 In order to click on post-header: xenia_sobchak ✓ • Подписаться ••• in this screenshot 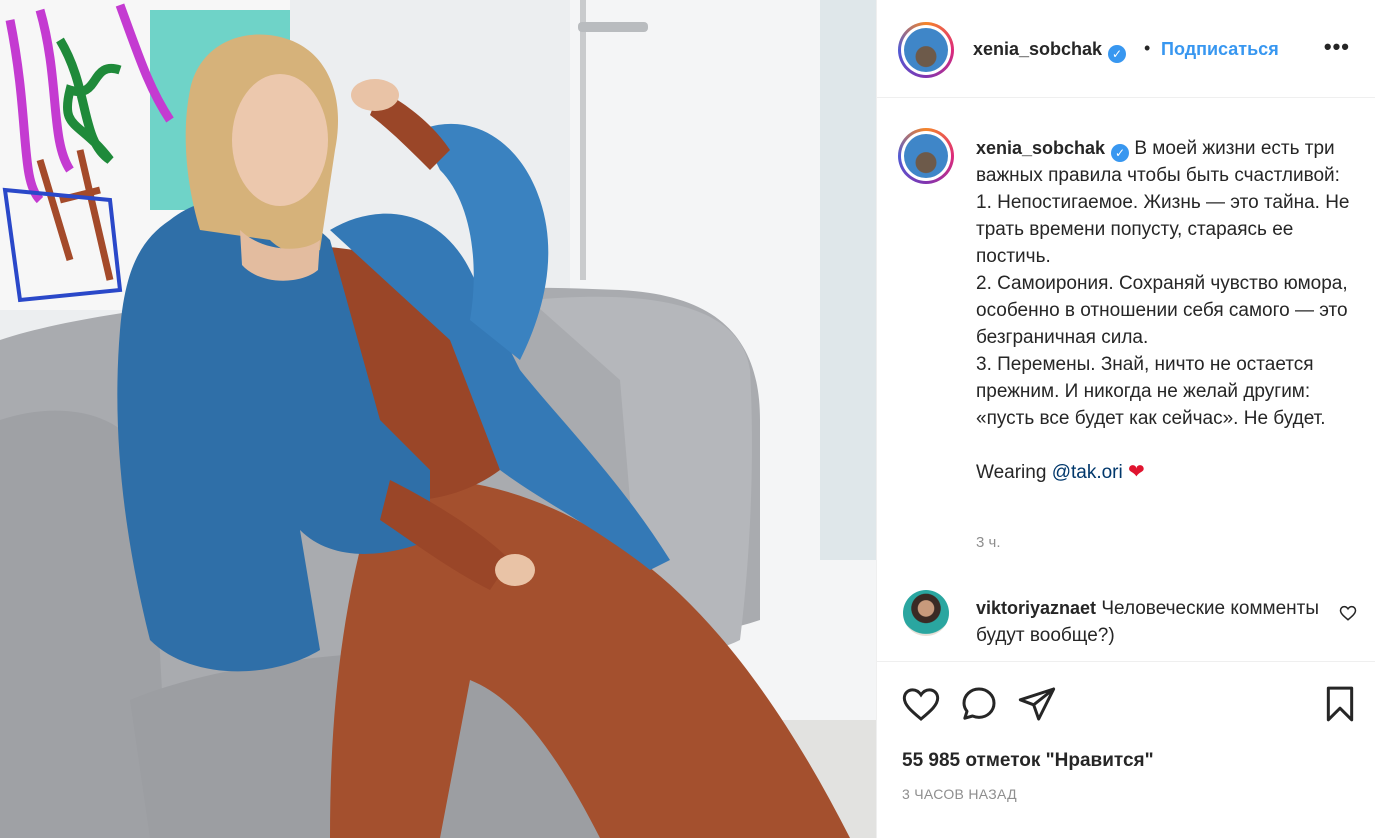, I will do `click(1126, 49)`.